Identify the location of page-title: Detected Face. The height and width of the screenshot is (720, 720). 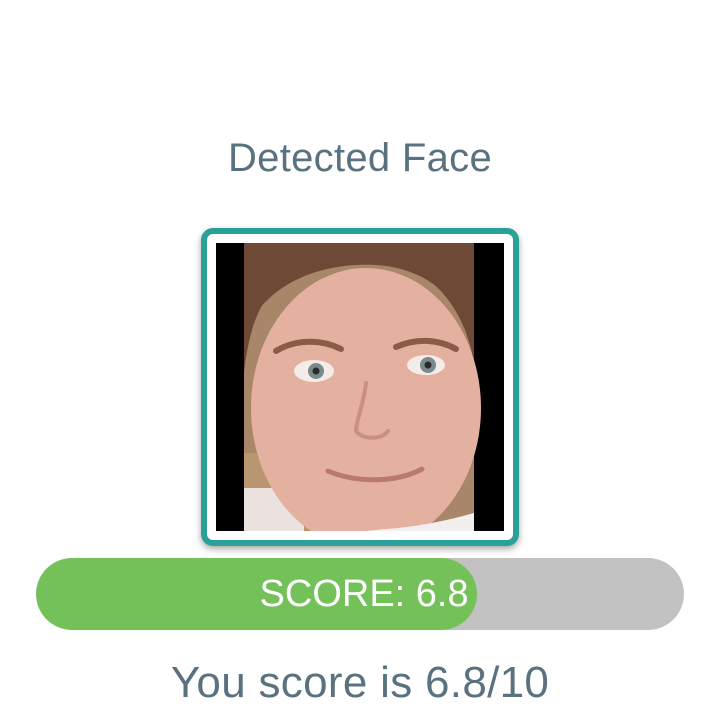
(360, 158).